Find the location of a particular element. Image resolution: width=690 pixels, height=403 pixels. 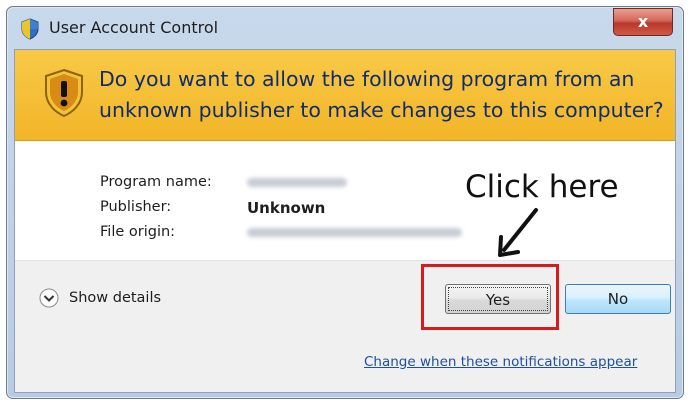

shield-warning-icon is located at coordinates (64, 93).